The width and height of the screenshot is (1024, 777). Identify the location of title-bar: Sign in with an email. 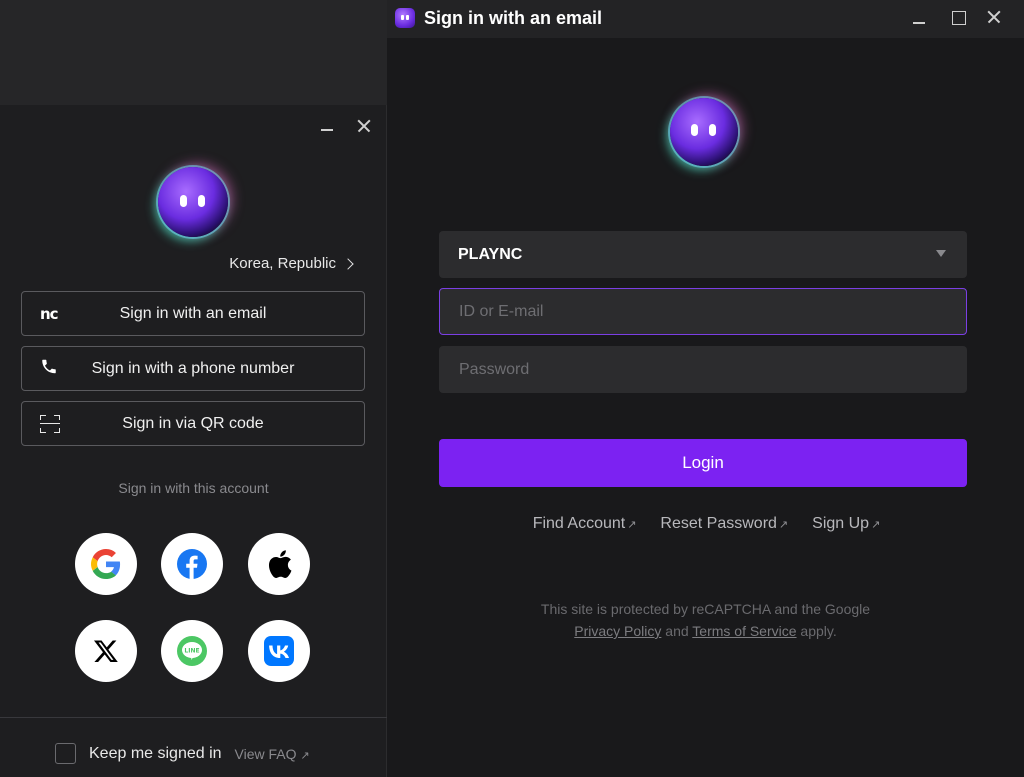
(705, 19).